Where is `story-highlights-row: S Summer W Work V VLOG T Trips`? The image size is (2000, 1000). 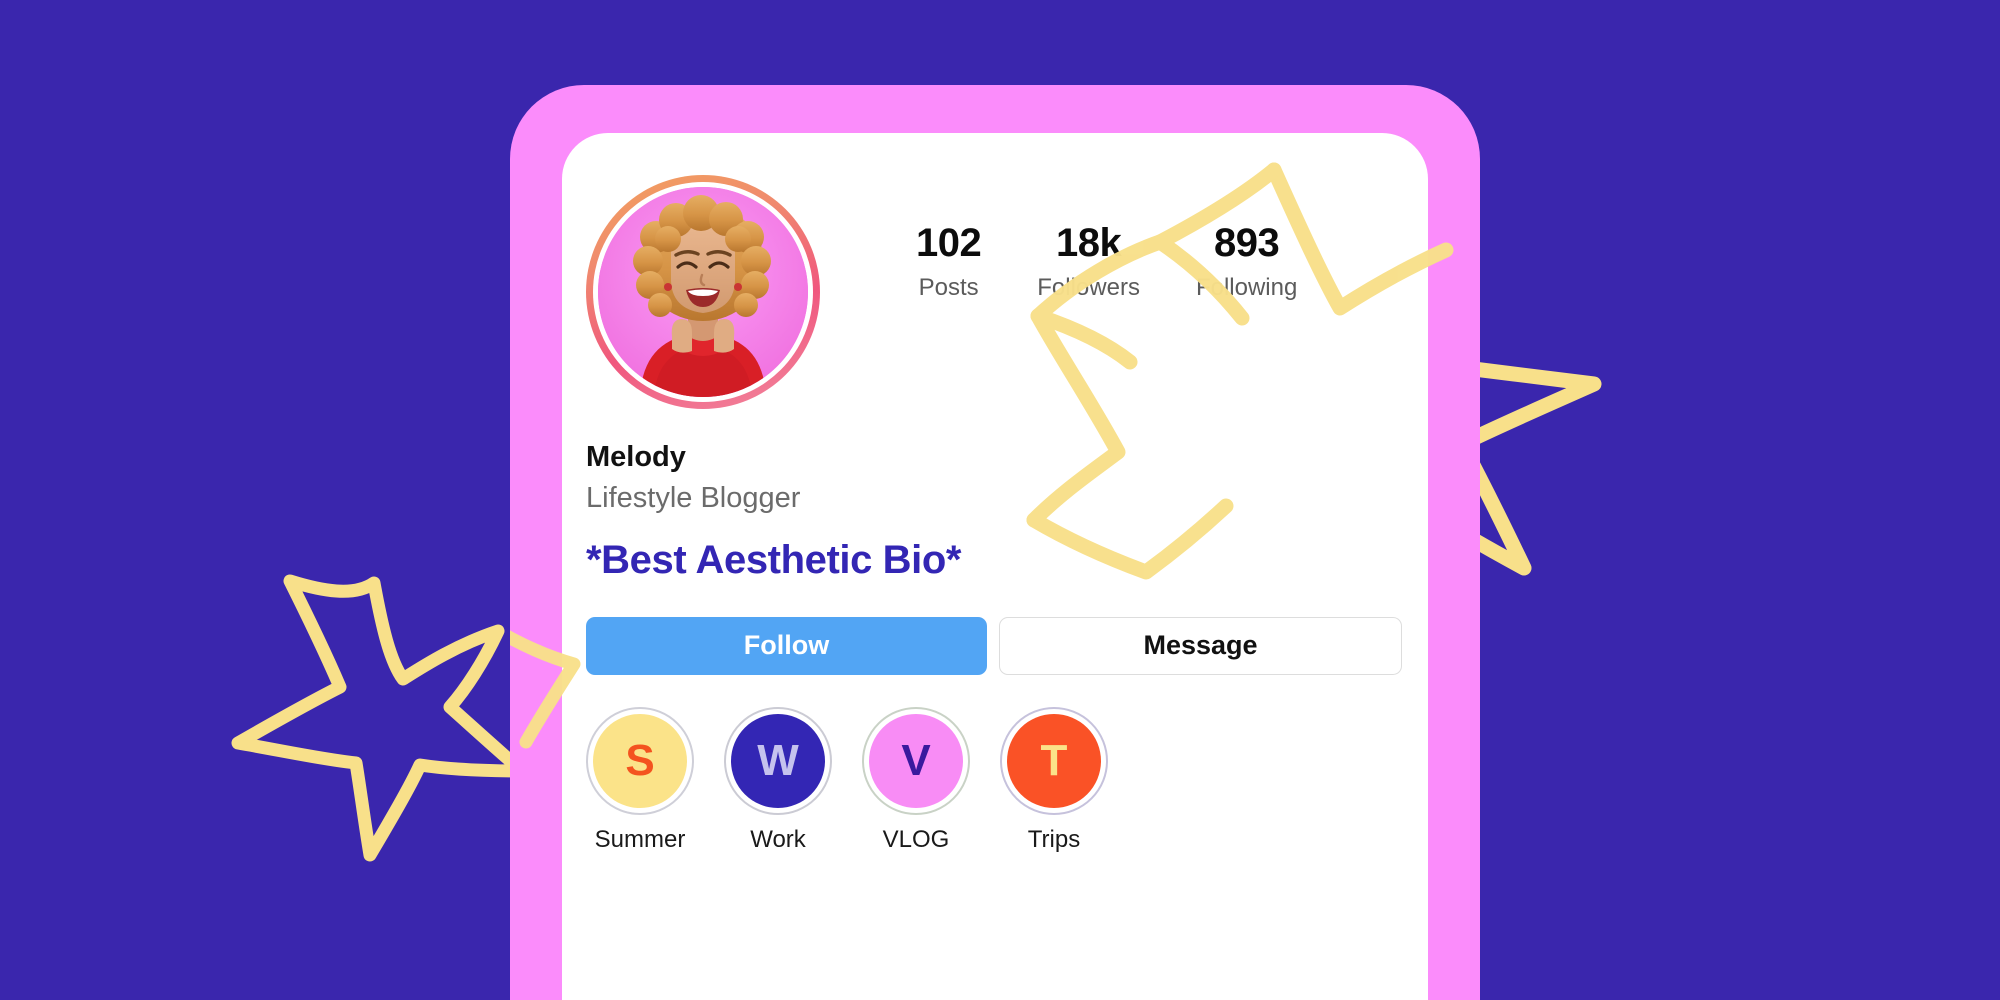 story-highlights-row: S Summer W Work V VLOG T Trips is located at coordinates (995, 765).